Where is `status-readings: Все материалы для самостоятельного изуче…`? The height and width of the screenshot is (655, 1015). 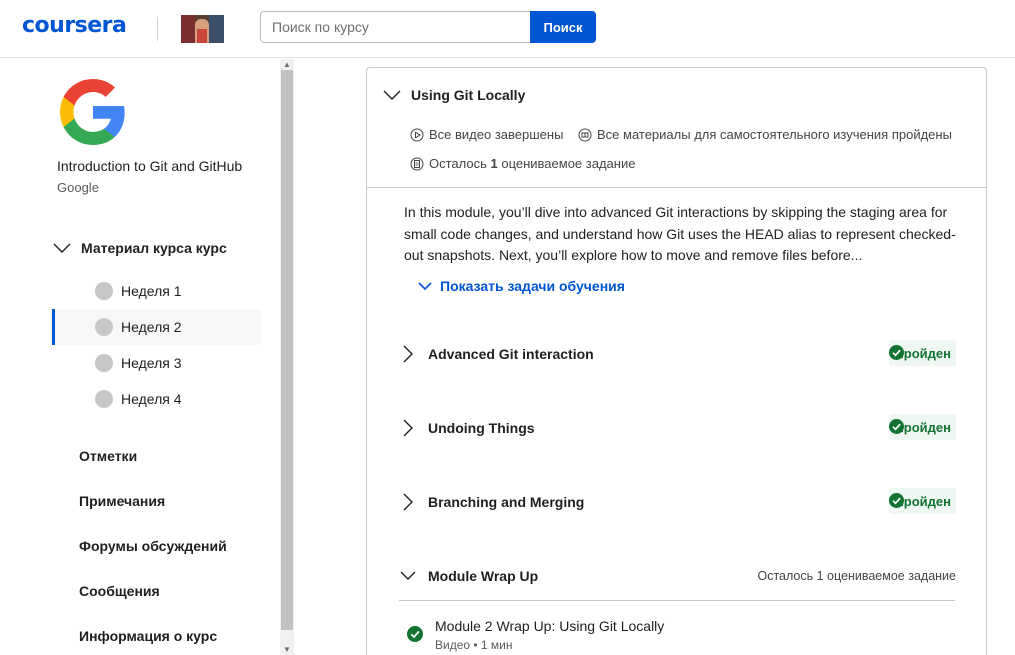 status-readings: Все материалы для самостоятельного изуче… is located at coordinates (765, 134).